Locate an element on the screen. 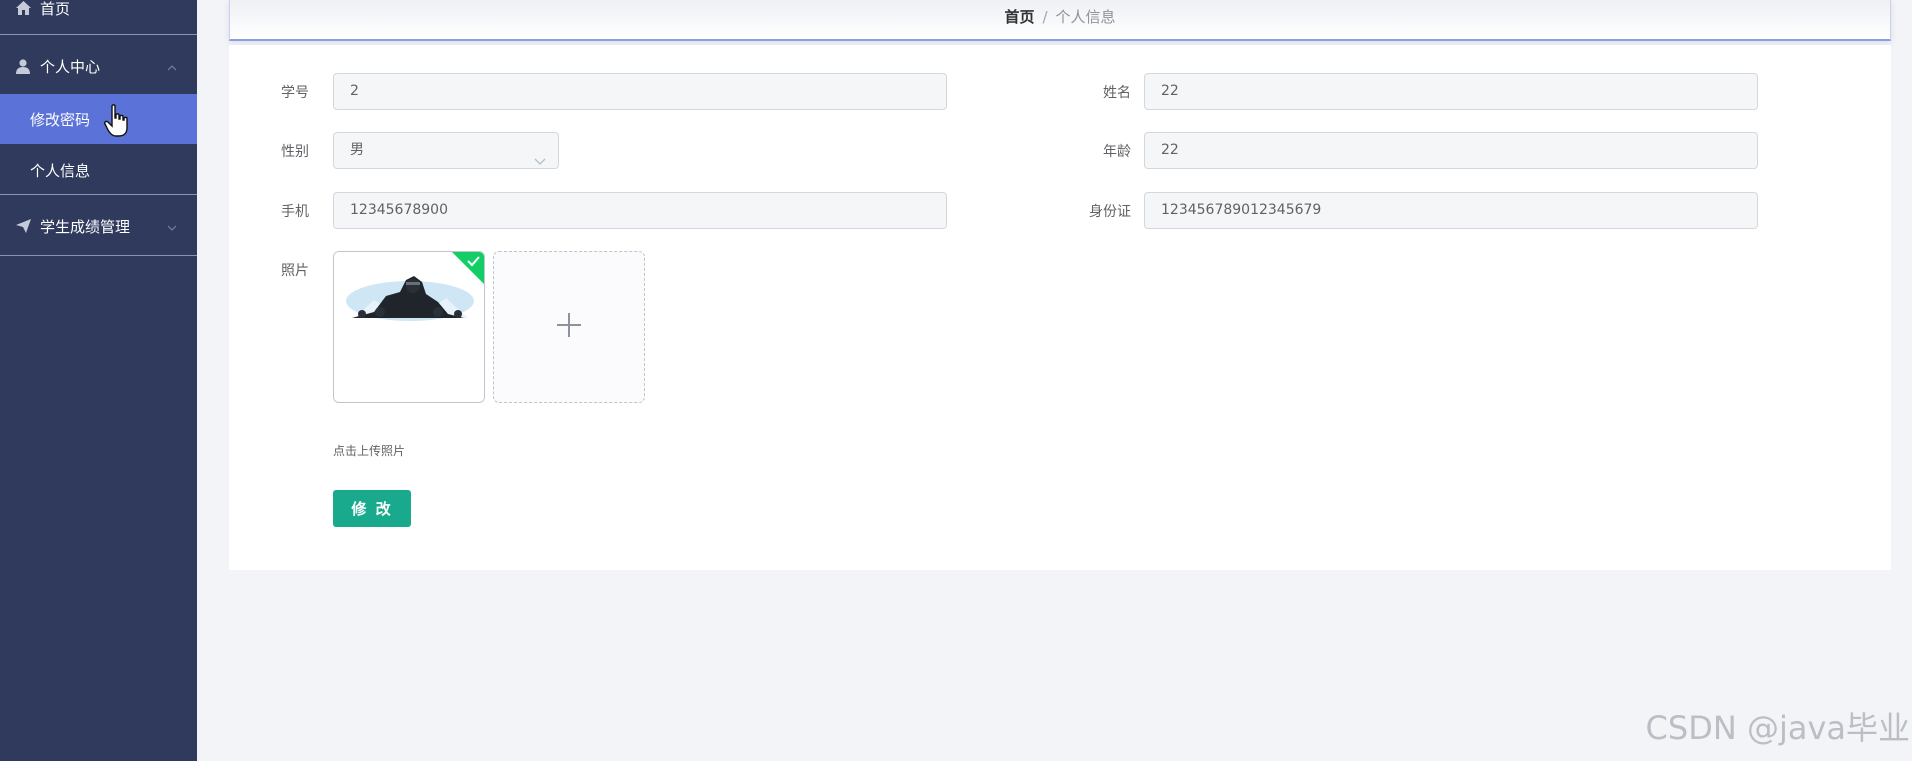 This screenshot has height=761, width=1912. hand-cursor-icon is located at coordinates (117, 123).